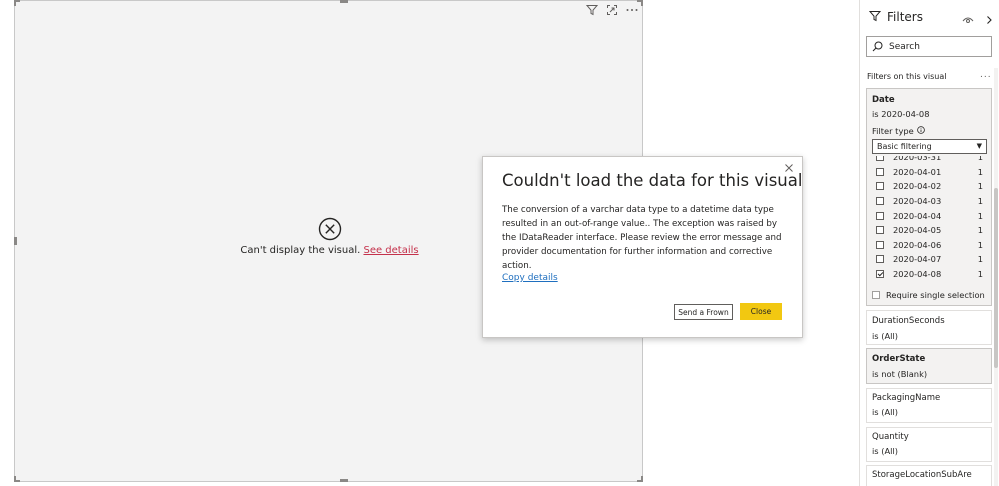 The width and height of the screenshot is (999, 486). I want to click on list-item: 2020-04-03 1, so click(931, 201).